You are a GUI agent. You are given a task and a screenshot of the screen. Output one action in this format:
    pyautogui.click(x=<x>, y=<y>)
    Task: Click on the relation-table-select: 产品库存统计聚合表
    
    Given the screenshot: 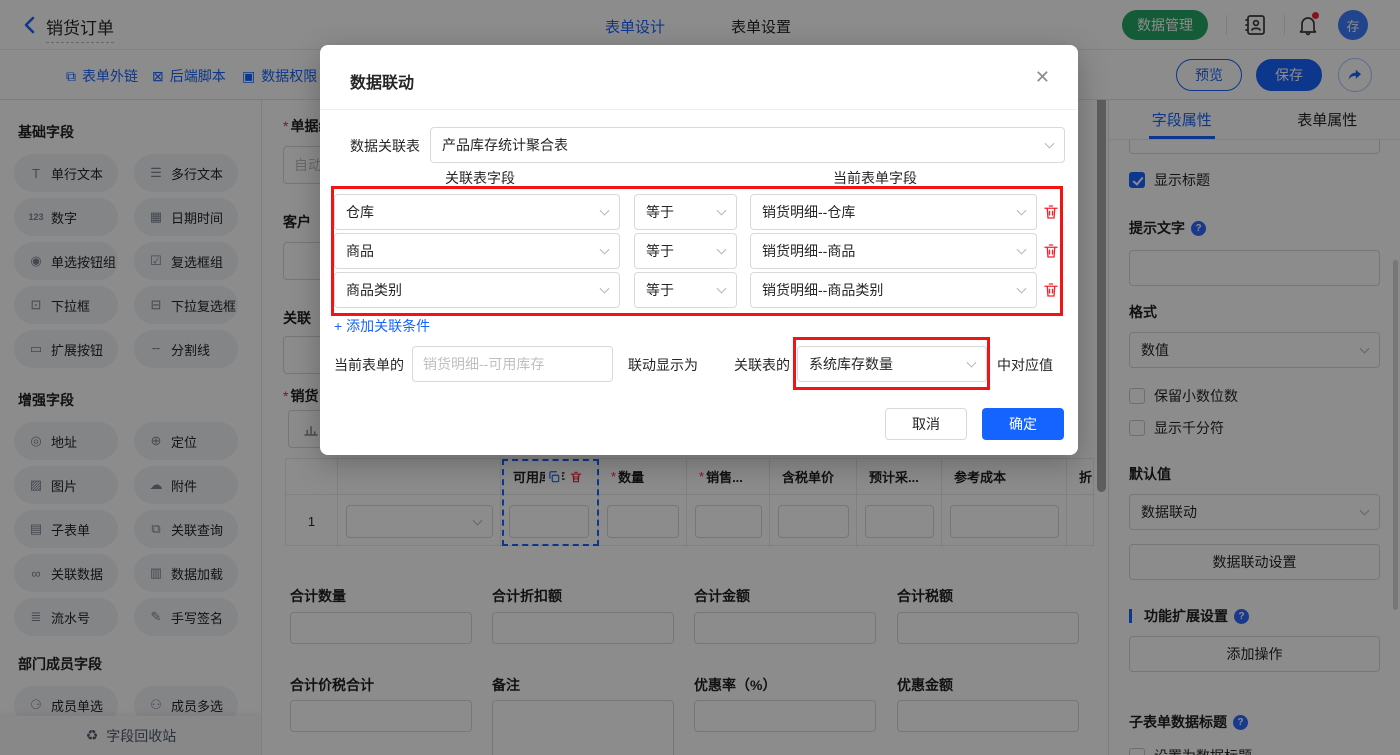 What is the action you would take?
    pyautogui.click(x=747, y=145)
    